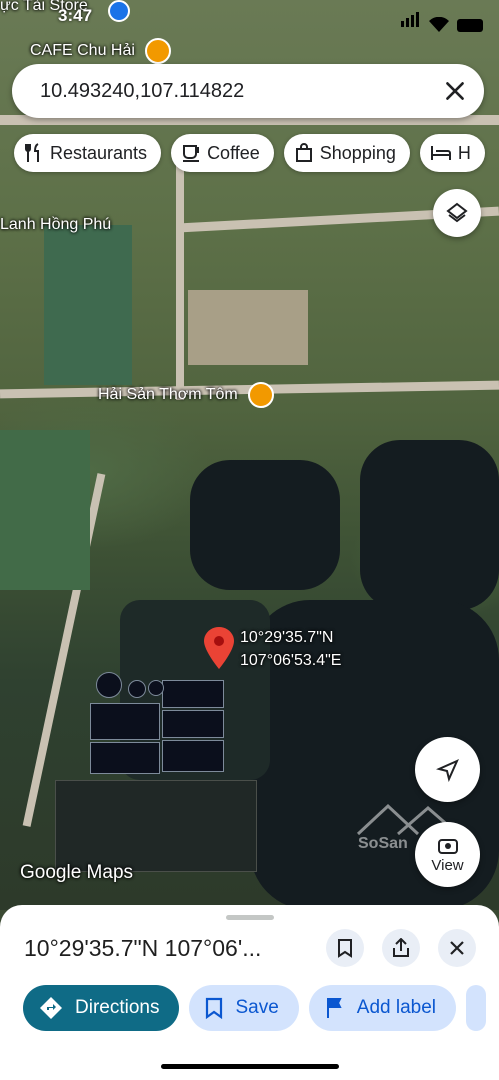 The width and height of the screenshot is (499, 1080). I want to click on status-icons, so click(442, 22).